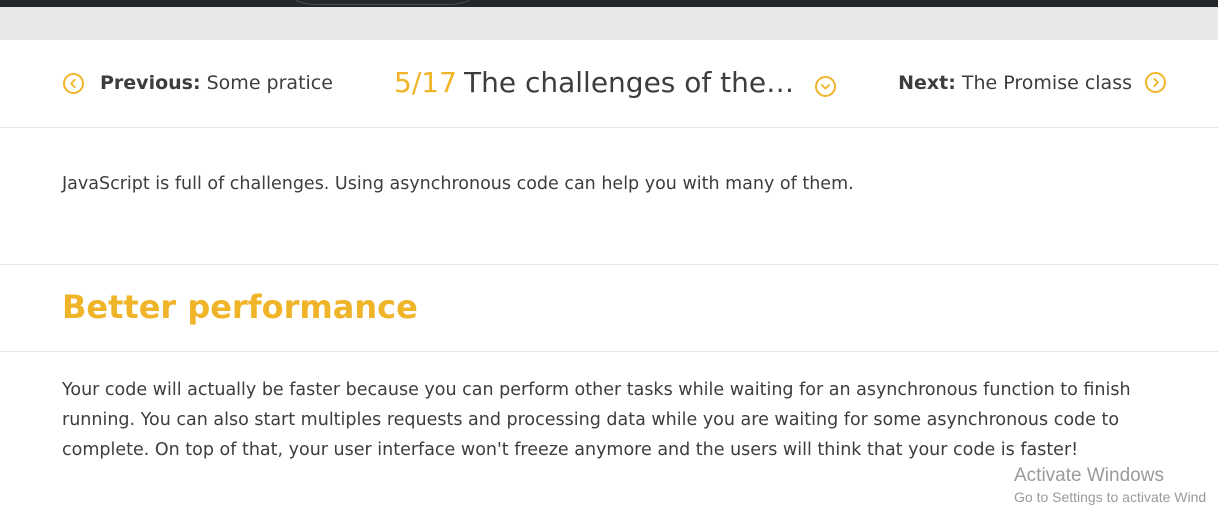 The height and width of the screenshot is (524, 1218). What do you see at coordinates (609, 3) in the screenshot?
I see `top-bar` at bounding box center [609, 3].